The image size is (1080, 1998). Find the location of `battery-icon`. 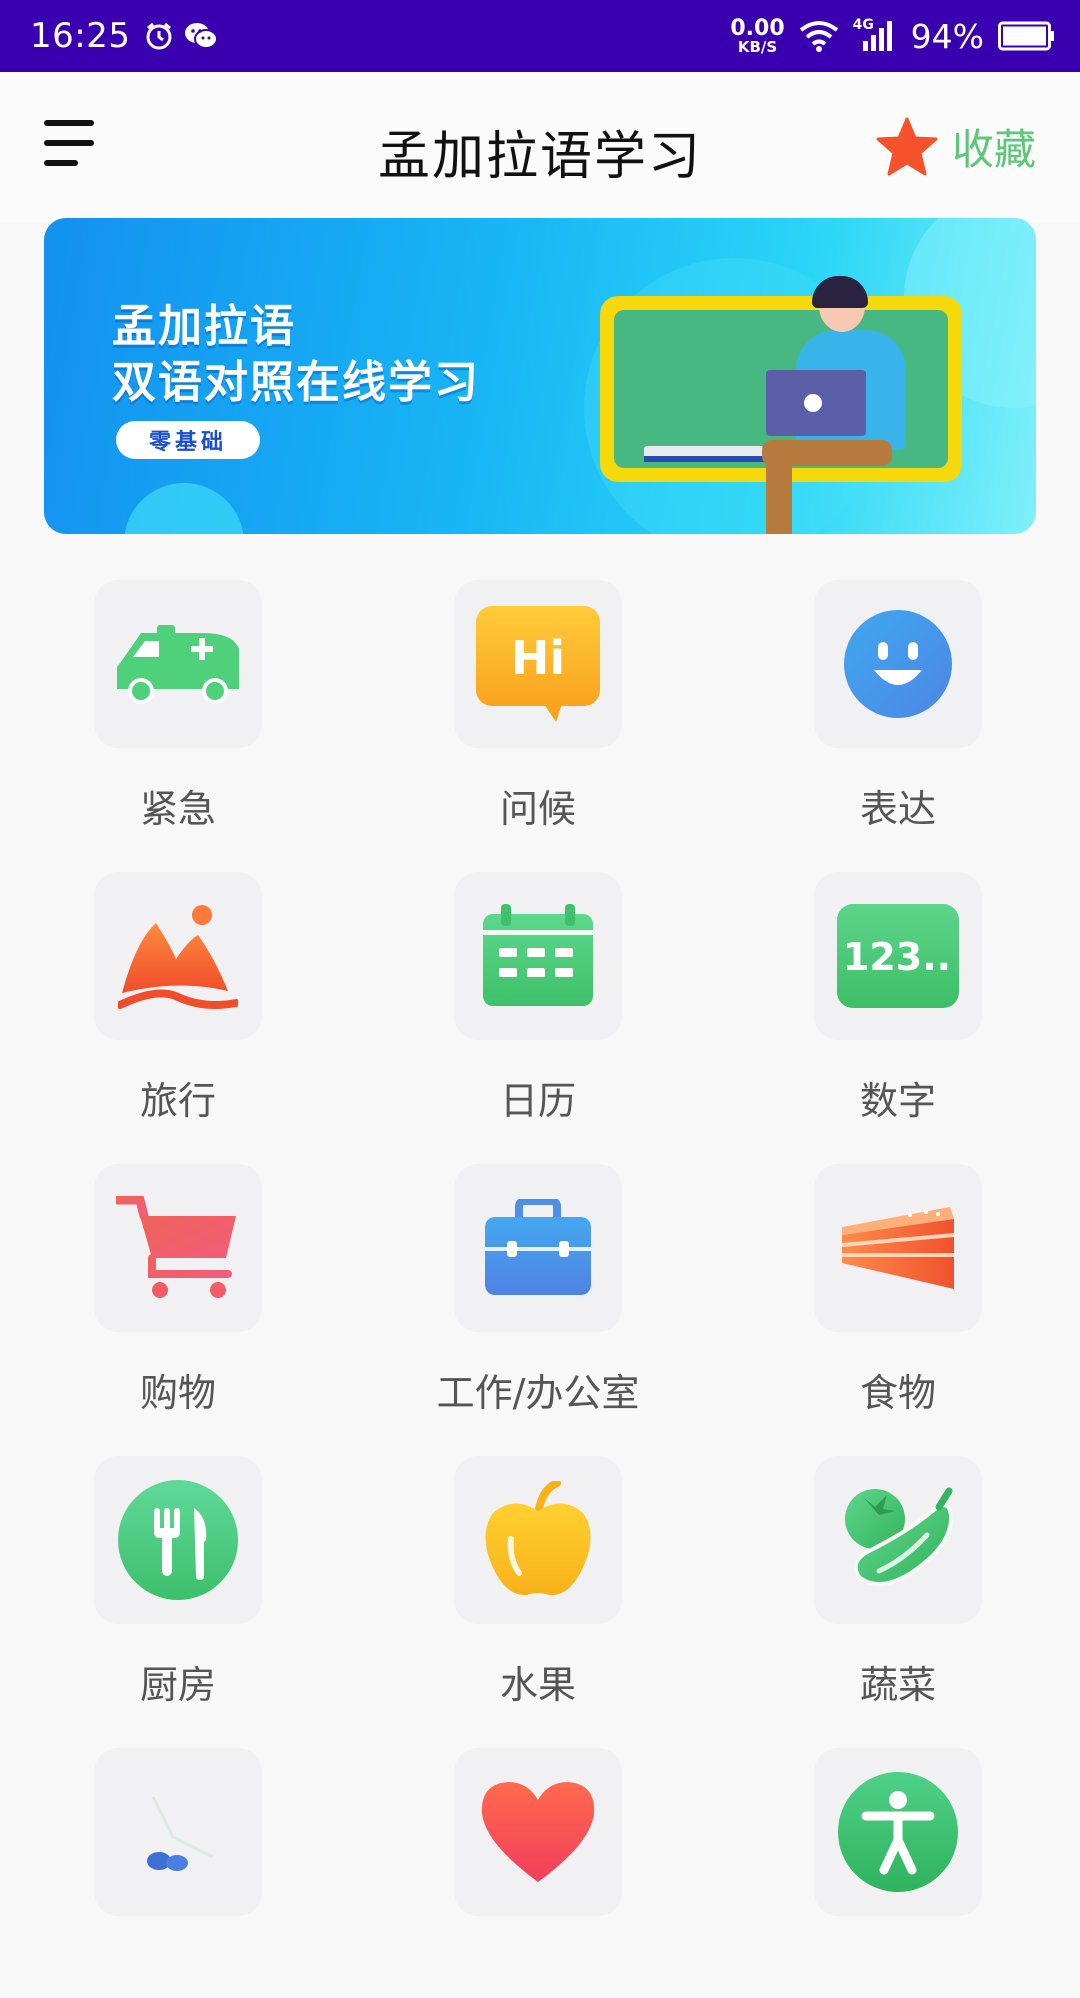

battery-icon is located at coordinates (1026, 36).